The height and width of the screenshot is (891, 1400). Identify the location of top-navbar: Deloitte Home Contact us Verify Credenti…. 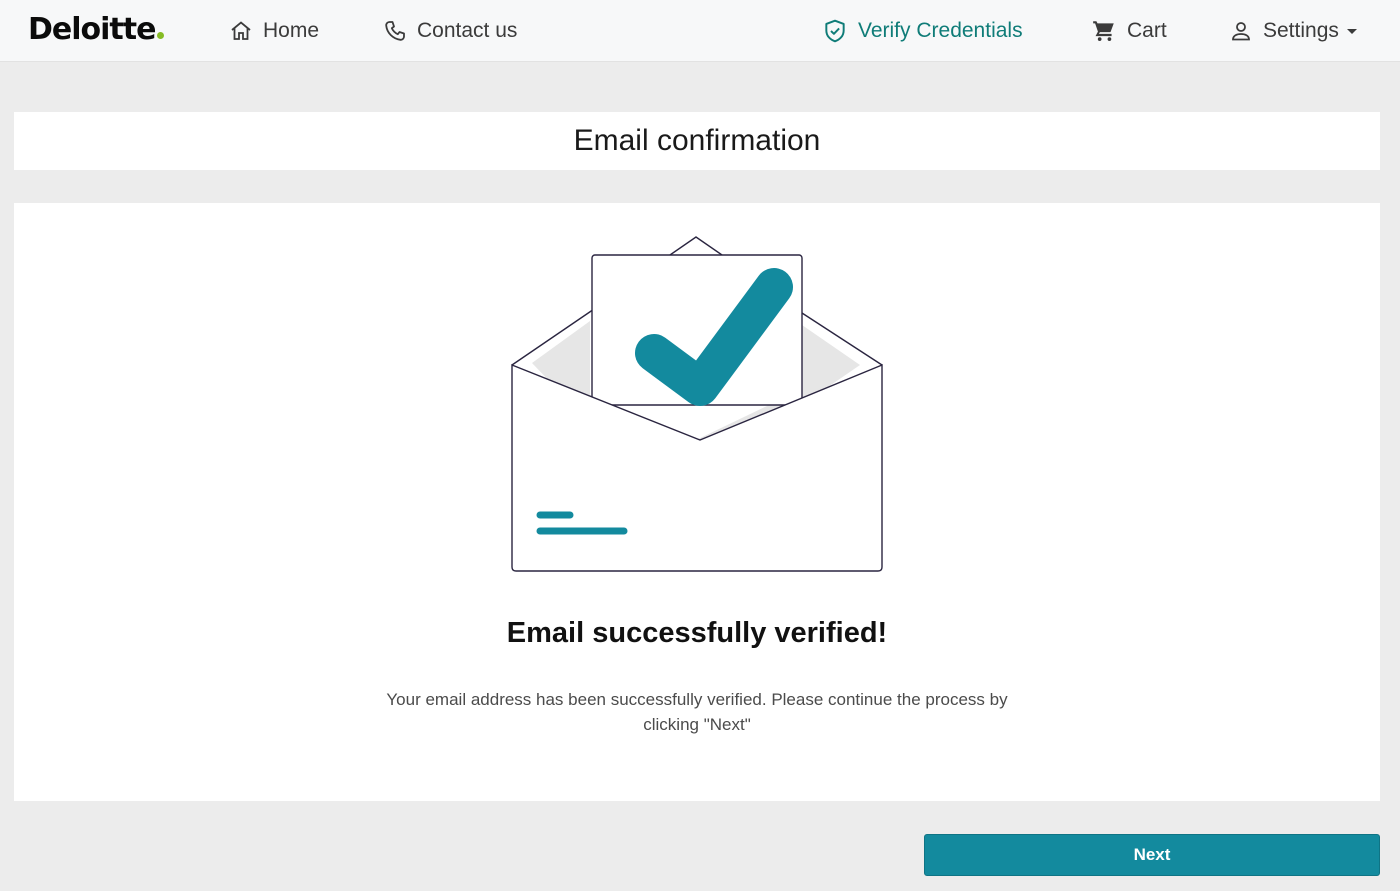
(700, 31).